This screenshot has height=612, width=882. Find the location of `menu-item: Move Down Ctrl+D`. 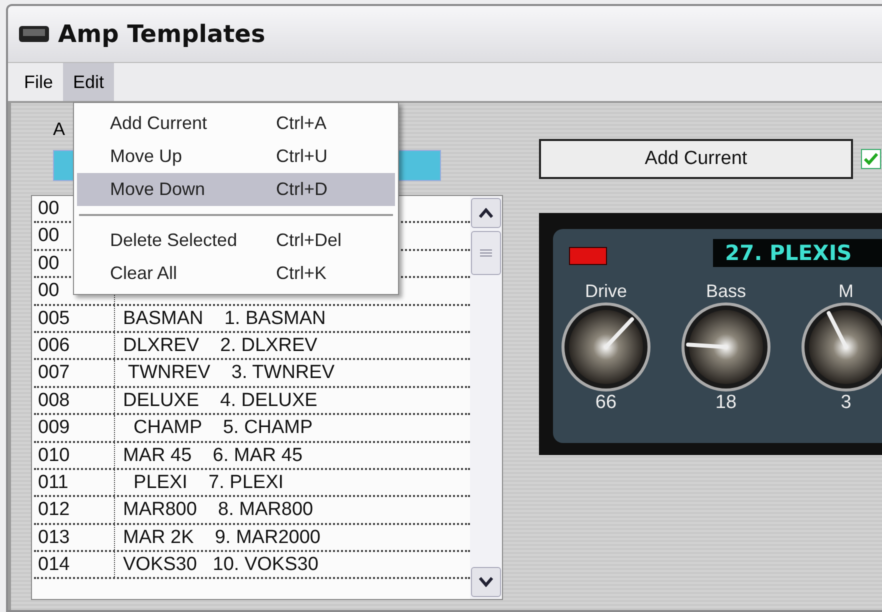

menu-item: Move Down Ctrl+D is located at coordinates (236, 189).